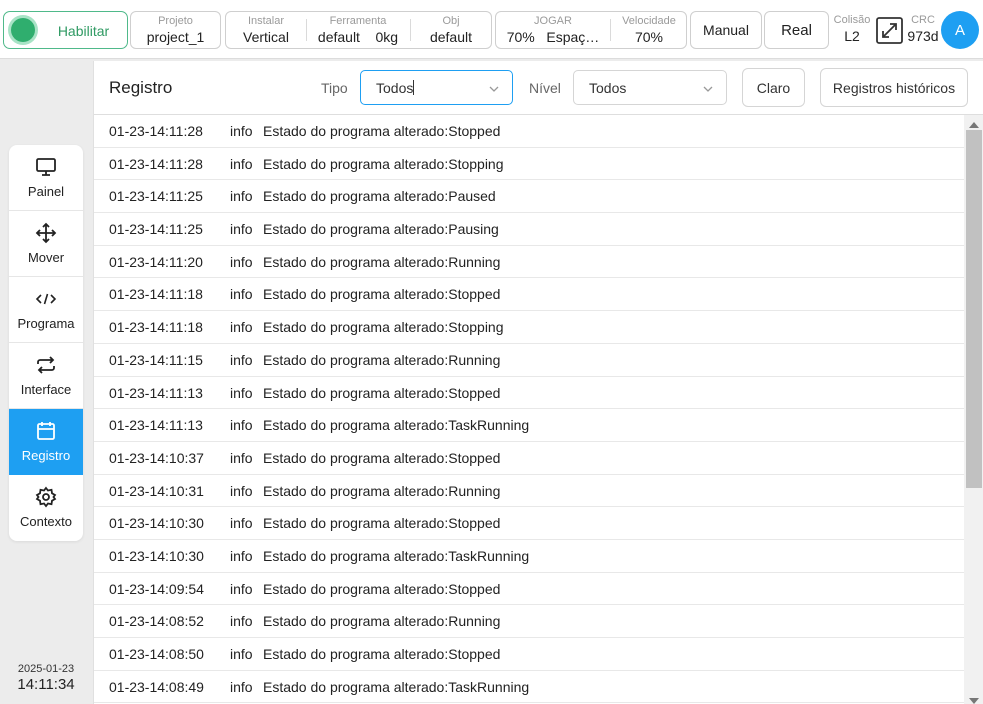 The image size is (983, 704). I want to click on jog-speed-group: JOGAR 70% Espaç… Velocidade 70%, so click(591, 30).